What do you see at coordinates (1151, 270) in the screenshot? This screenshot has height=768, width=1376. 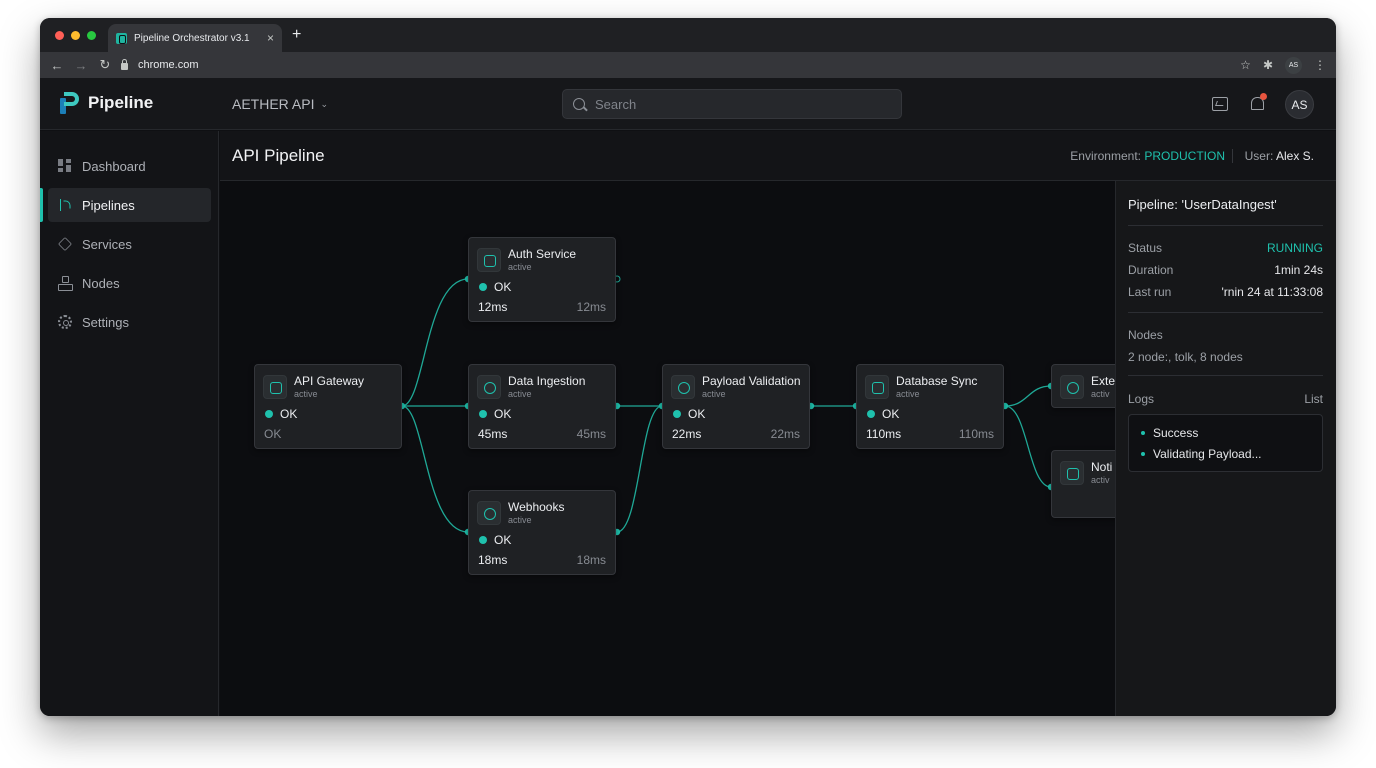 I see `duration-label: Duration` at bounding box center [1151, 270].